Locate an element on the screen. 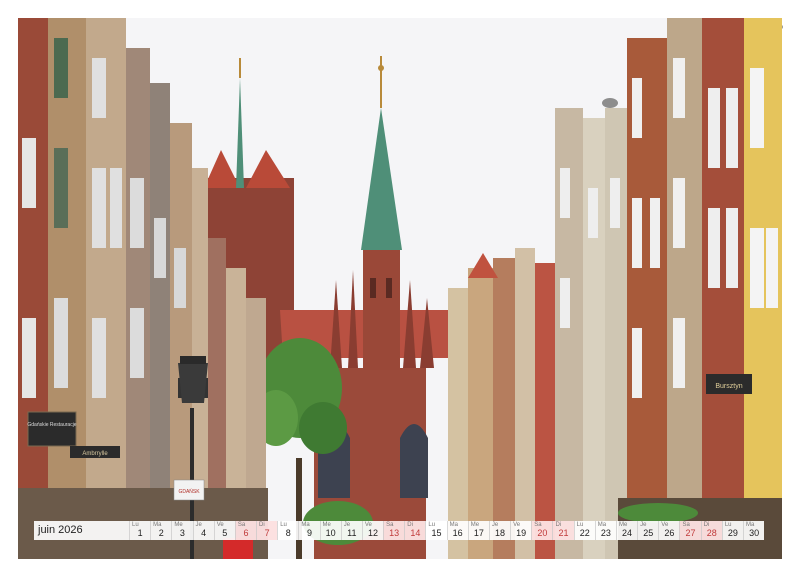 Image resolution: width=800 pixels, height=577 pixels. day-number: 4 is located at coordinates (204, 533).